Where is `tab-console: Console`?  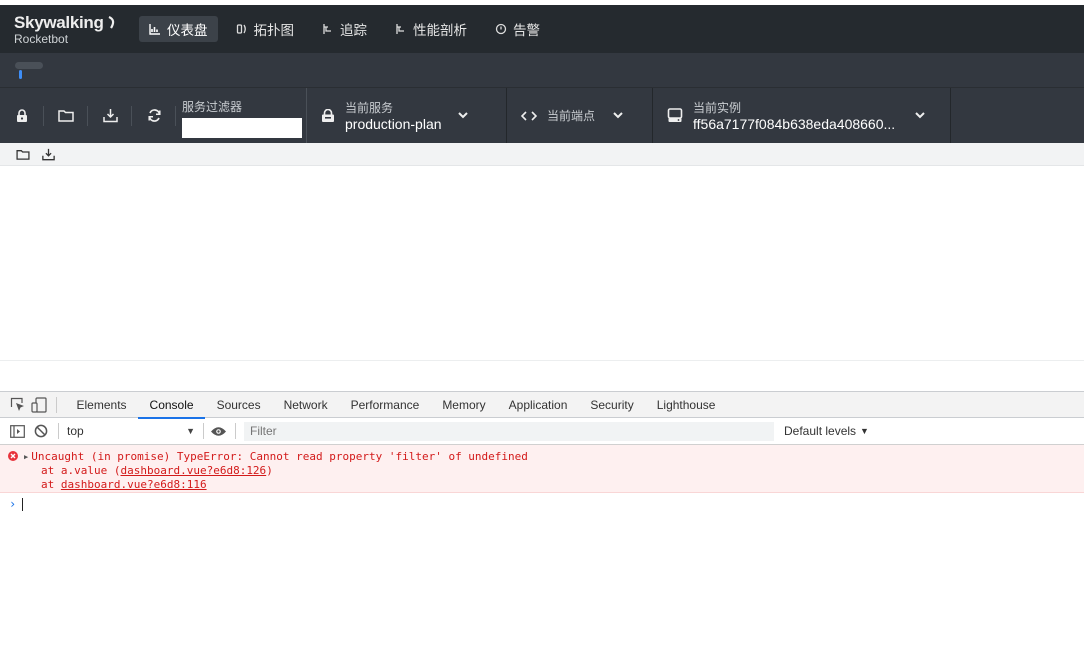
tab-console: Console is located at coordinates (172, 405).